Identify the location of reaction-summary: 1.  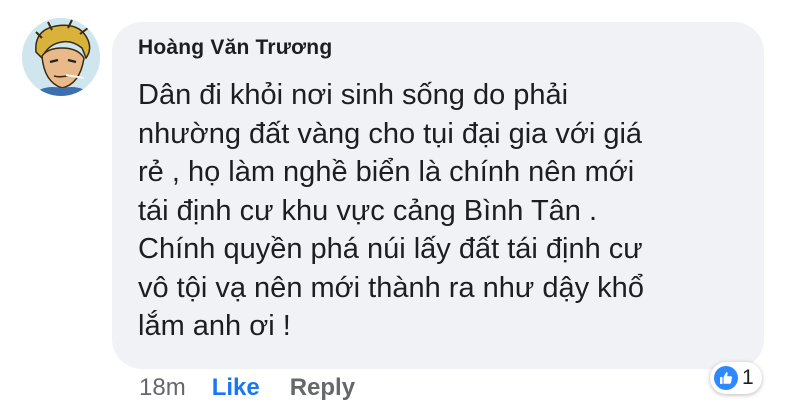
(736, 378).